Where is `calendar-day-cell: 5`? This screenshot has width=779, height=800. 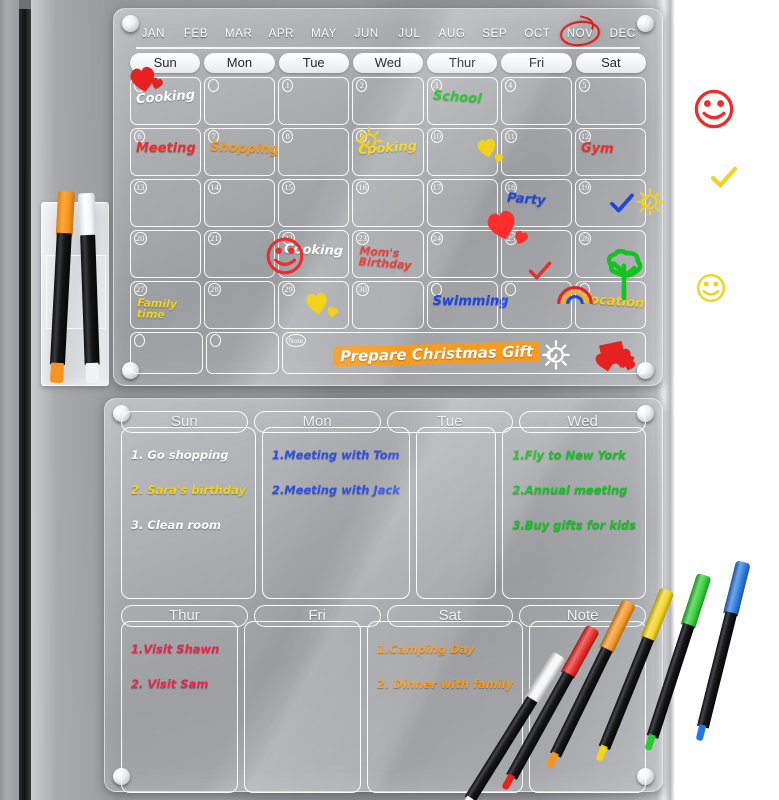
calendar-day-cell: 5 is located at coordinates (610, 101).